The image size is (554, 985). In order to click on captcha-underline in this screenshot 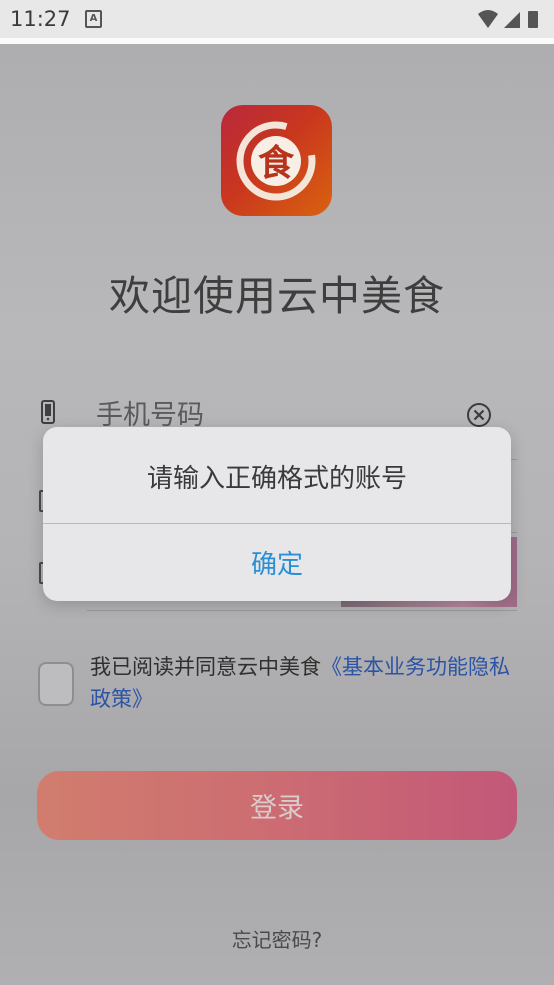, I will do `click(302, 610)`.